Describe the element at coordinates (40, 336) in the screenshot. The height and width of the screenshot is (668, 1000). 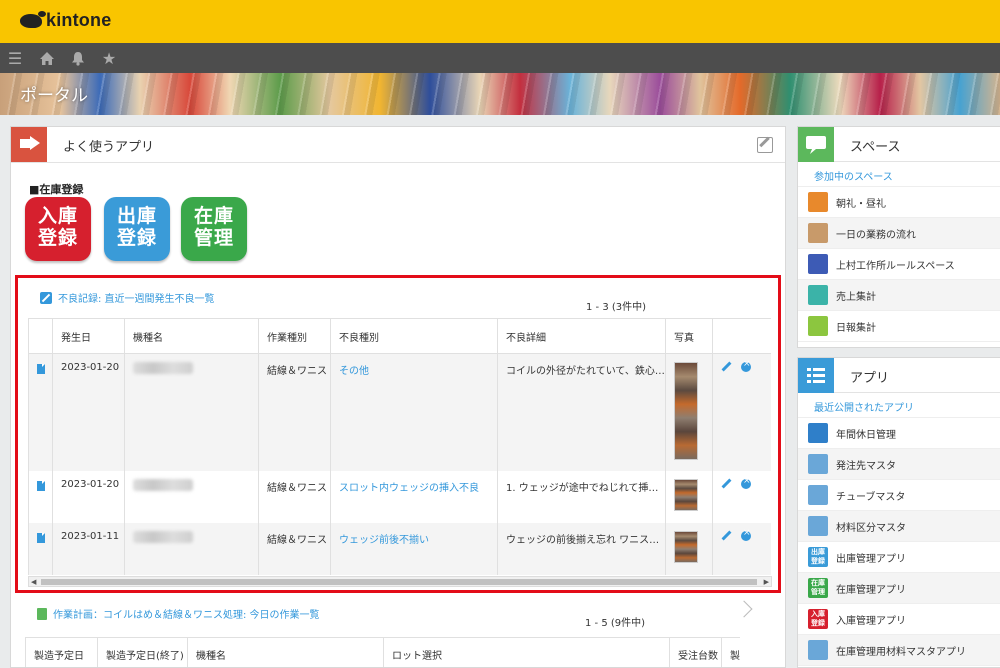
I see `col-header` at that location.